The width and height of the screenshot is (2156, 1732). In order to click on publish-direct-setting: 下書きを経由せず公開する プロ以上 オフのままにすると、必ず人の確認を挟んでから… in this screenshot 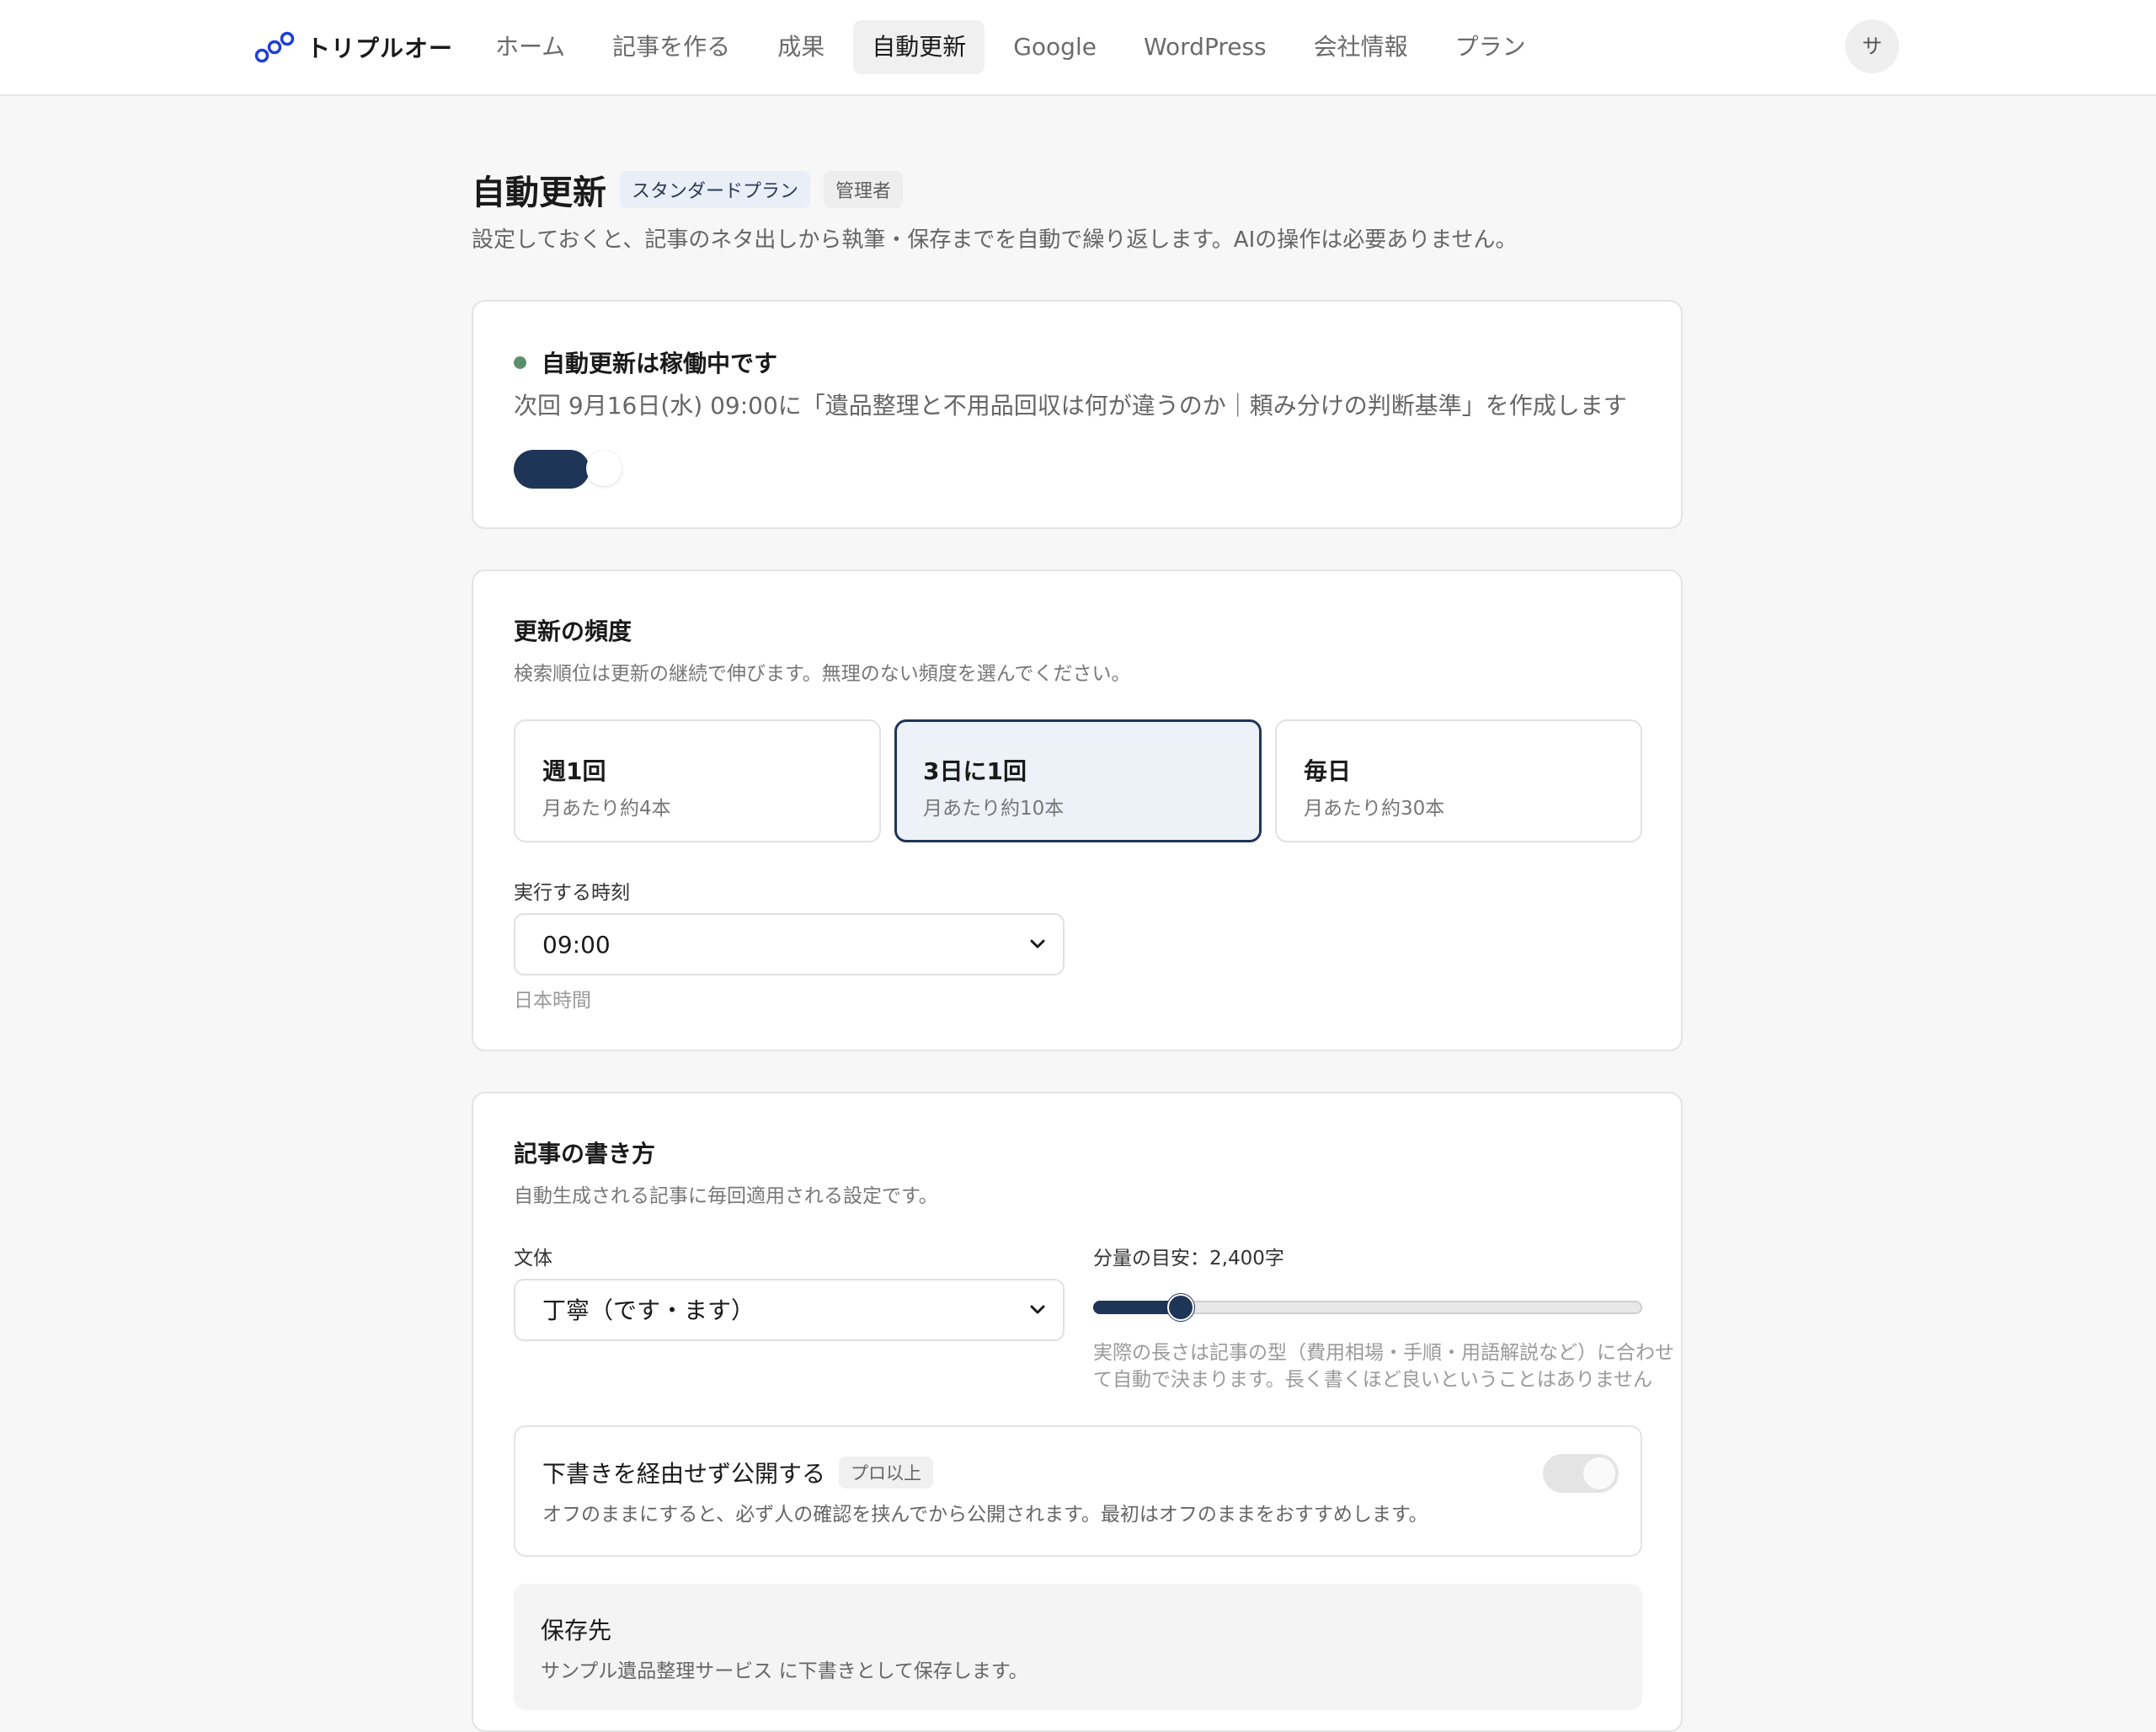, I will do `click(1078, 1491)`.